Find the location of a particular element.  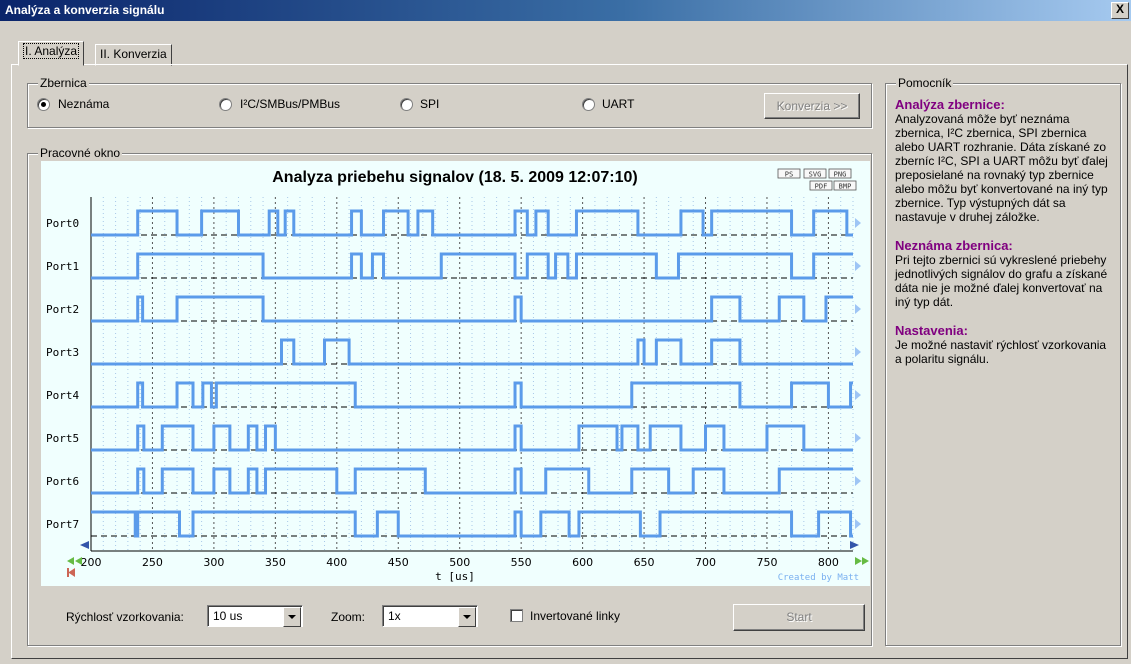

invert-checkbox is located at coordinates (516, 615).